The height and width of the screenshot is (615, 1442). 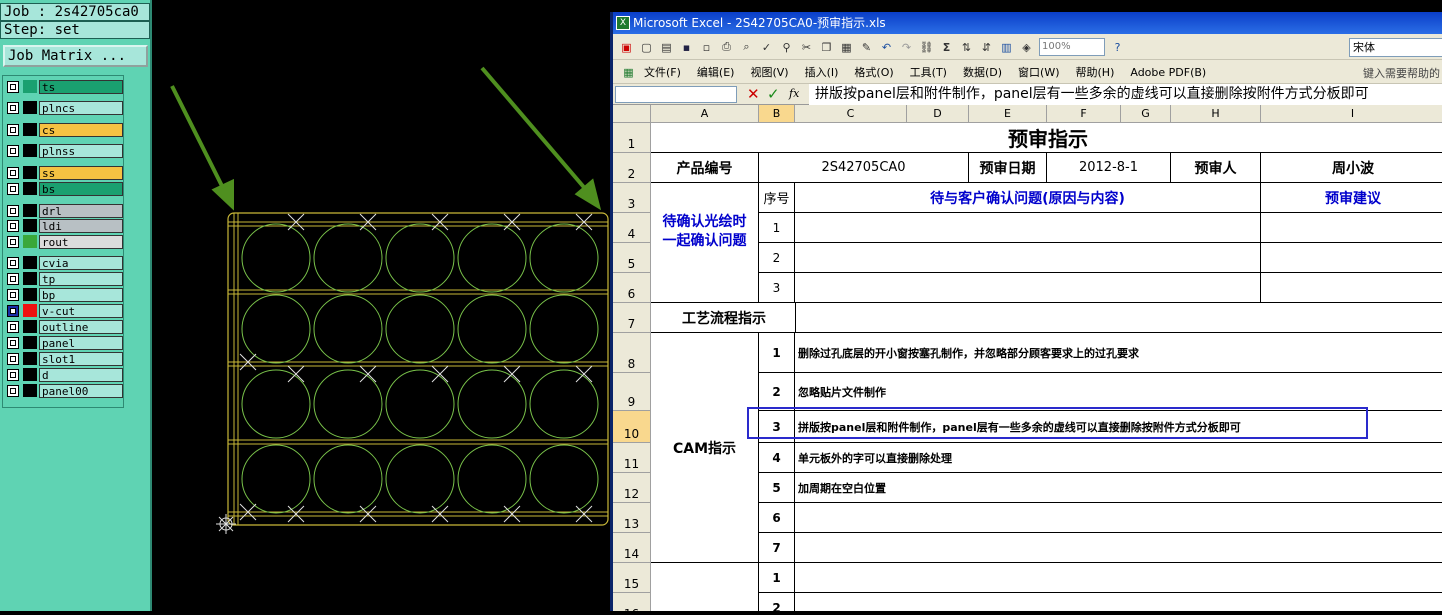 I want to click on layer-row-drl: drl, so click(x=64, y=210).